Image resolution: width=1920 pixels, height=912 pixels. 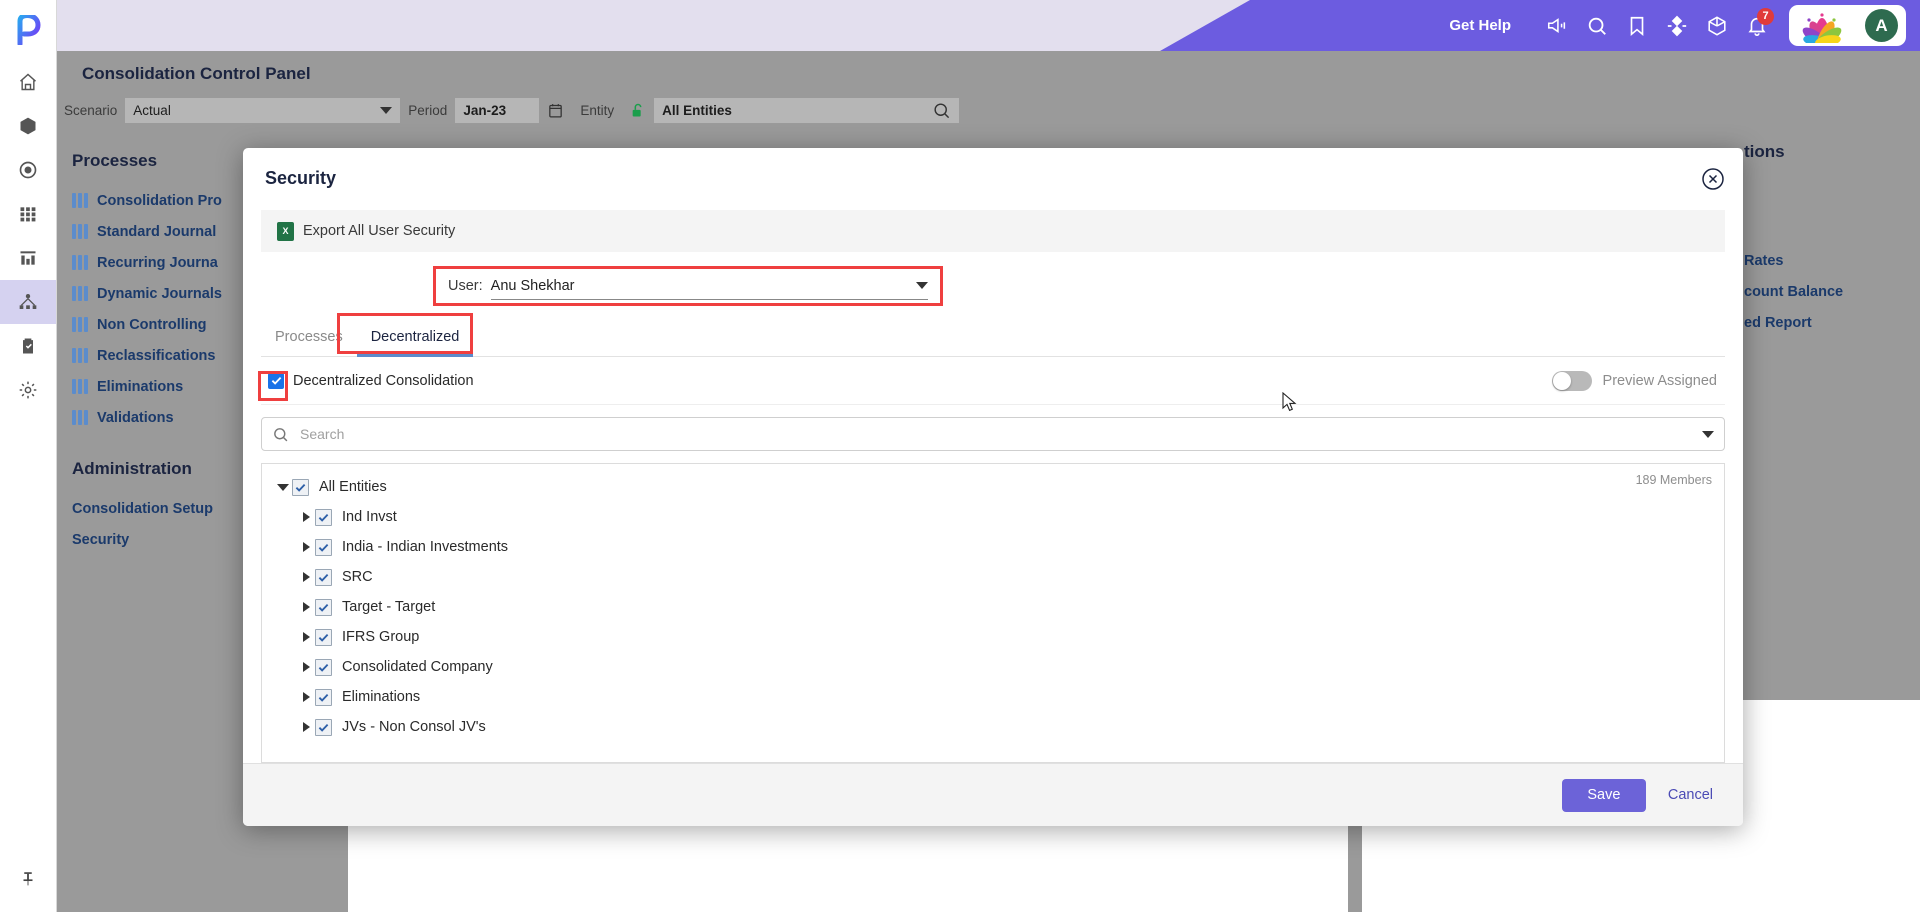 I want to click on sidebar-item-chart, so click(x=28, y=258).